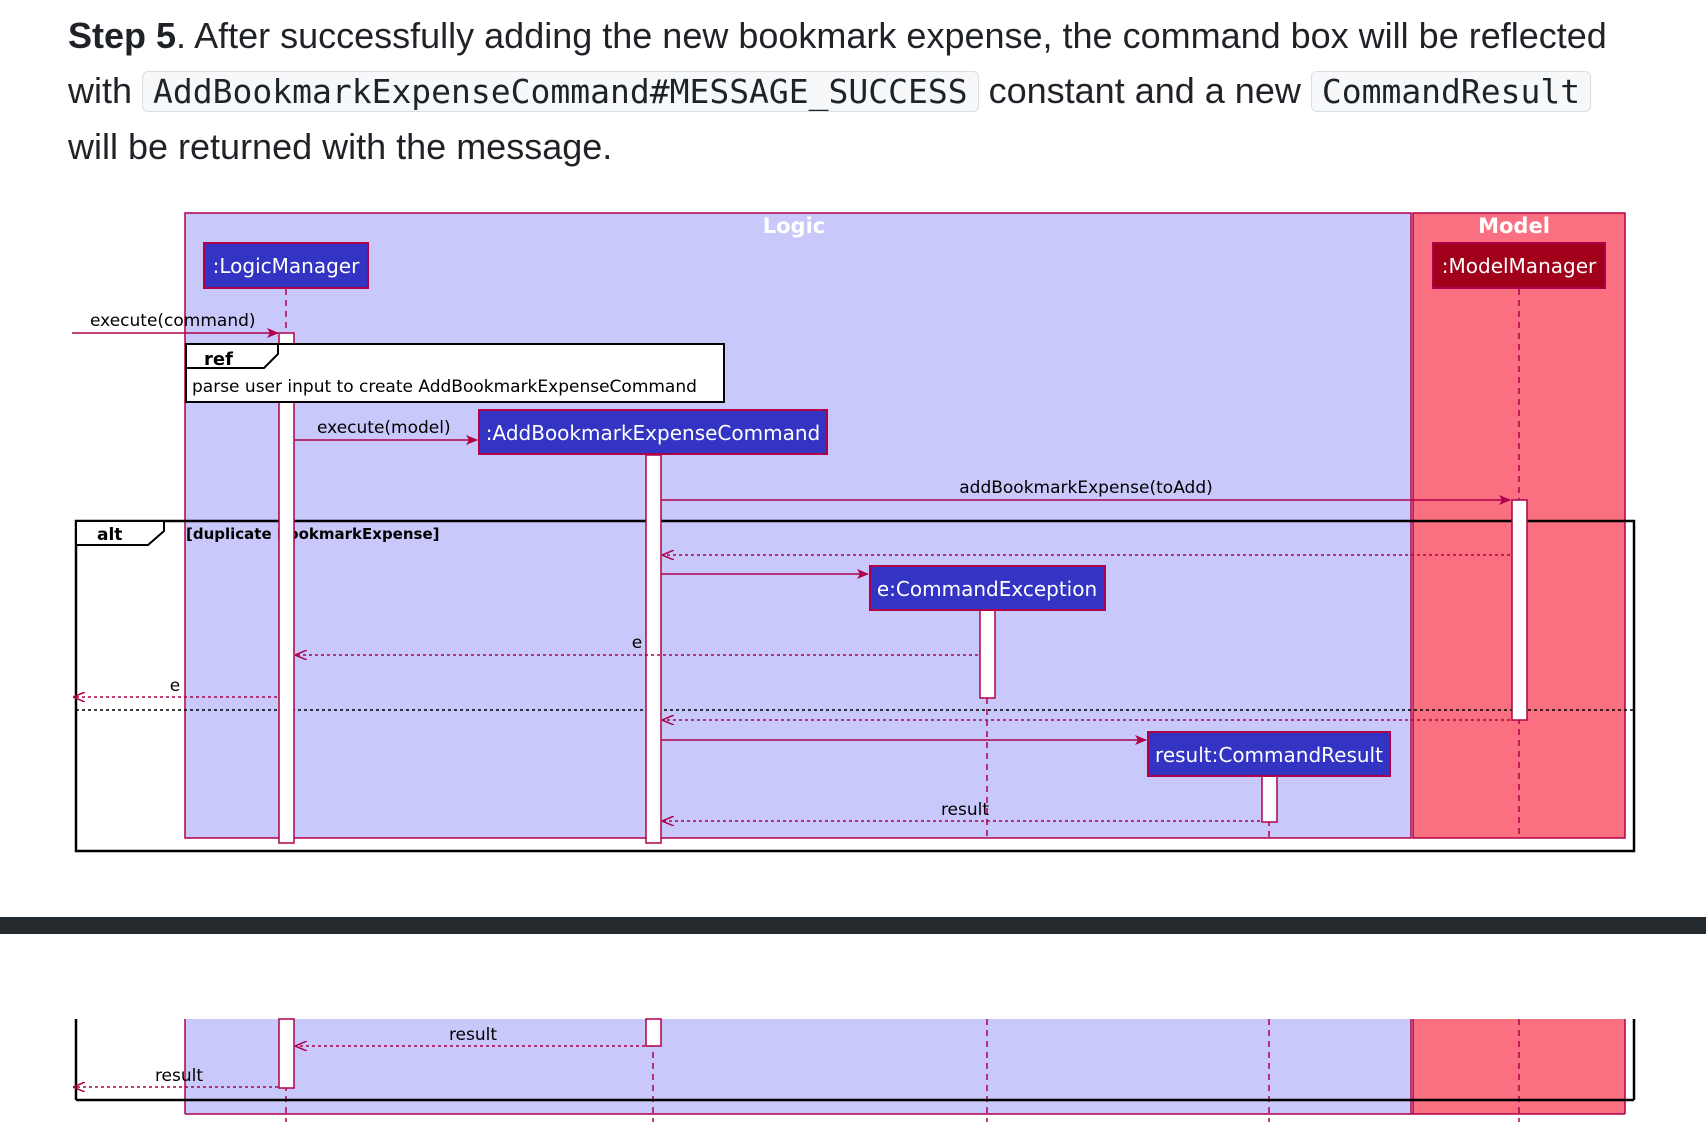 Image resolution: width=1706 pixels, height=1138 pixels. I want to click on diagram-bottom: result result, so click(855, 1070).